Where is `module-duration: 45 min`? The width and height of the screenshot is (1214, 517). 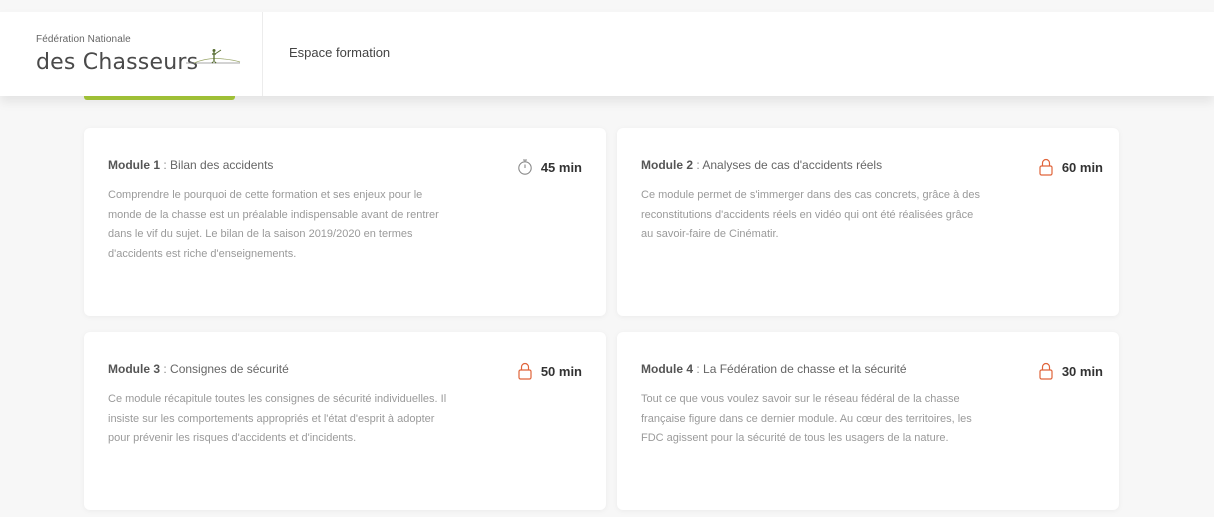
module-duration: 45 min is located at coordinates (549, 167).